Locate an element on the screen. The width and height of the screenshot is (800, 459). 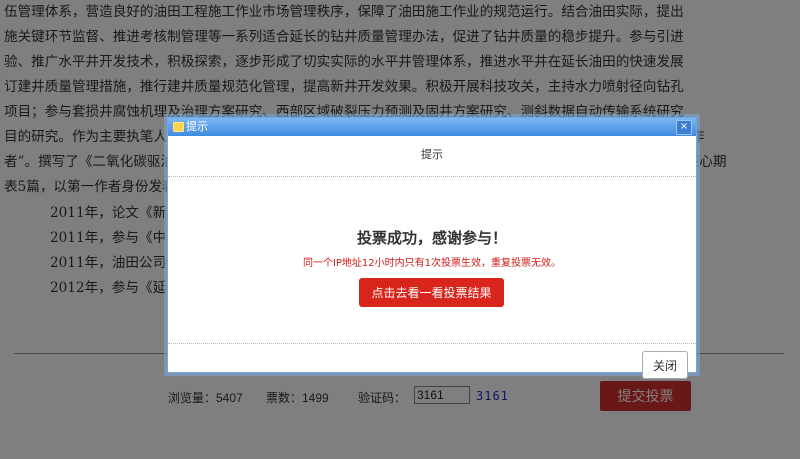
duplicate-vote-notice: 同一个IP地址12小时内只有1次投票生效，重复投票无效。 is located at coordinates (432, 263).